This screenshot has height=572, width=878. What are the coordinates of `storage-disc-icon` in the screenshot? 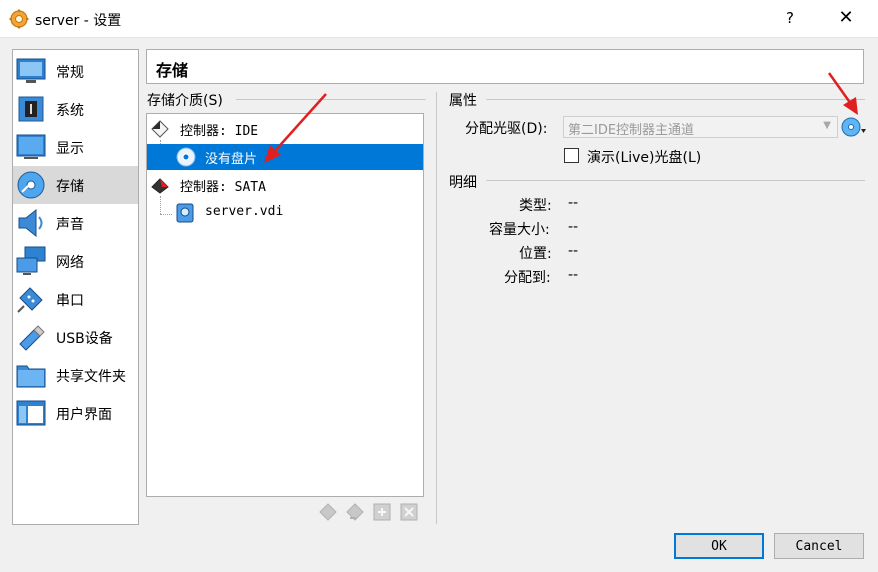 It's located at (31, 185).